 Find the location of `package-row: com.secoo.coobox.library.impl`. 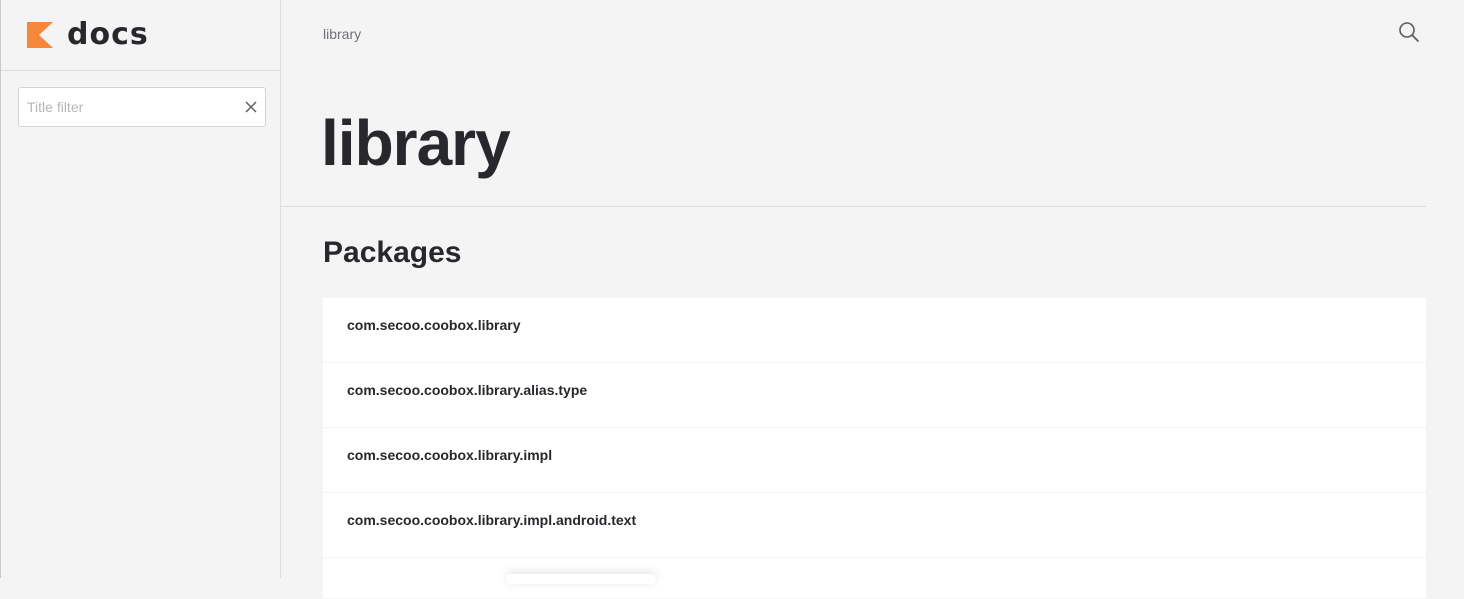

package-row: com.secoo.coobox.library.impl is located at coordinates (874, 460).